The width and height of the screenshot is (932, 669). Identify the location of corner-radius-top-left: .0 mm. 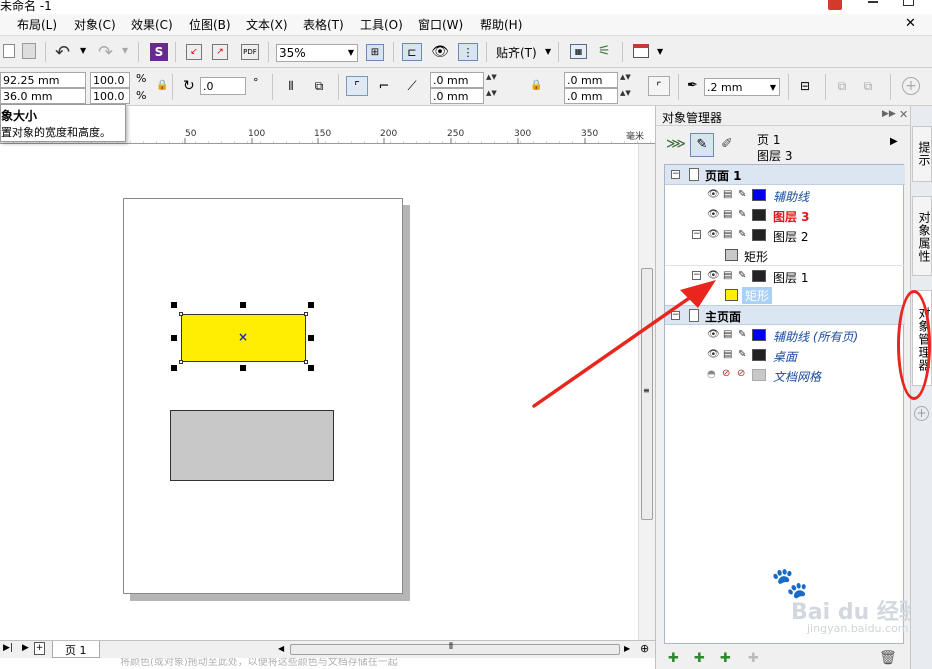
(457, 80).